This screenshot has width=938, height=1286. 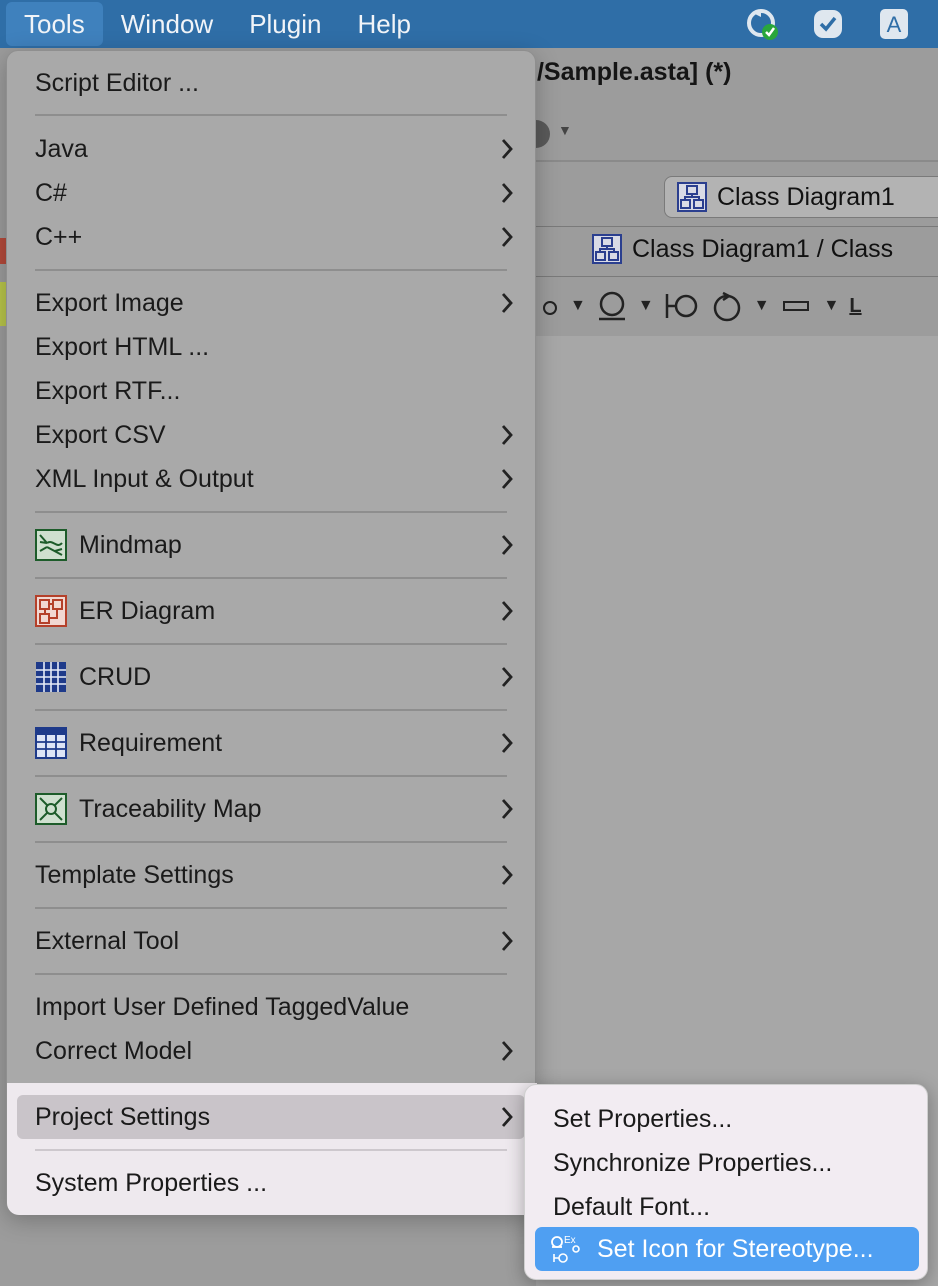 What do you see at coordinates (570, 1240) in the screenshot?
I see `stereotype-icon-text: Ex` at bounding box center [570, 1240].